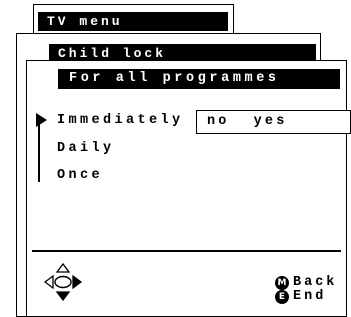  Describe the element at coordinates (218, 121) in the screenshot. I see `option-no: no` at that location.